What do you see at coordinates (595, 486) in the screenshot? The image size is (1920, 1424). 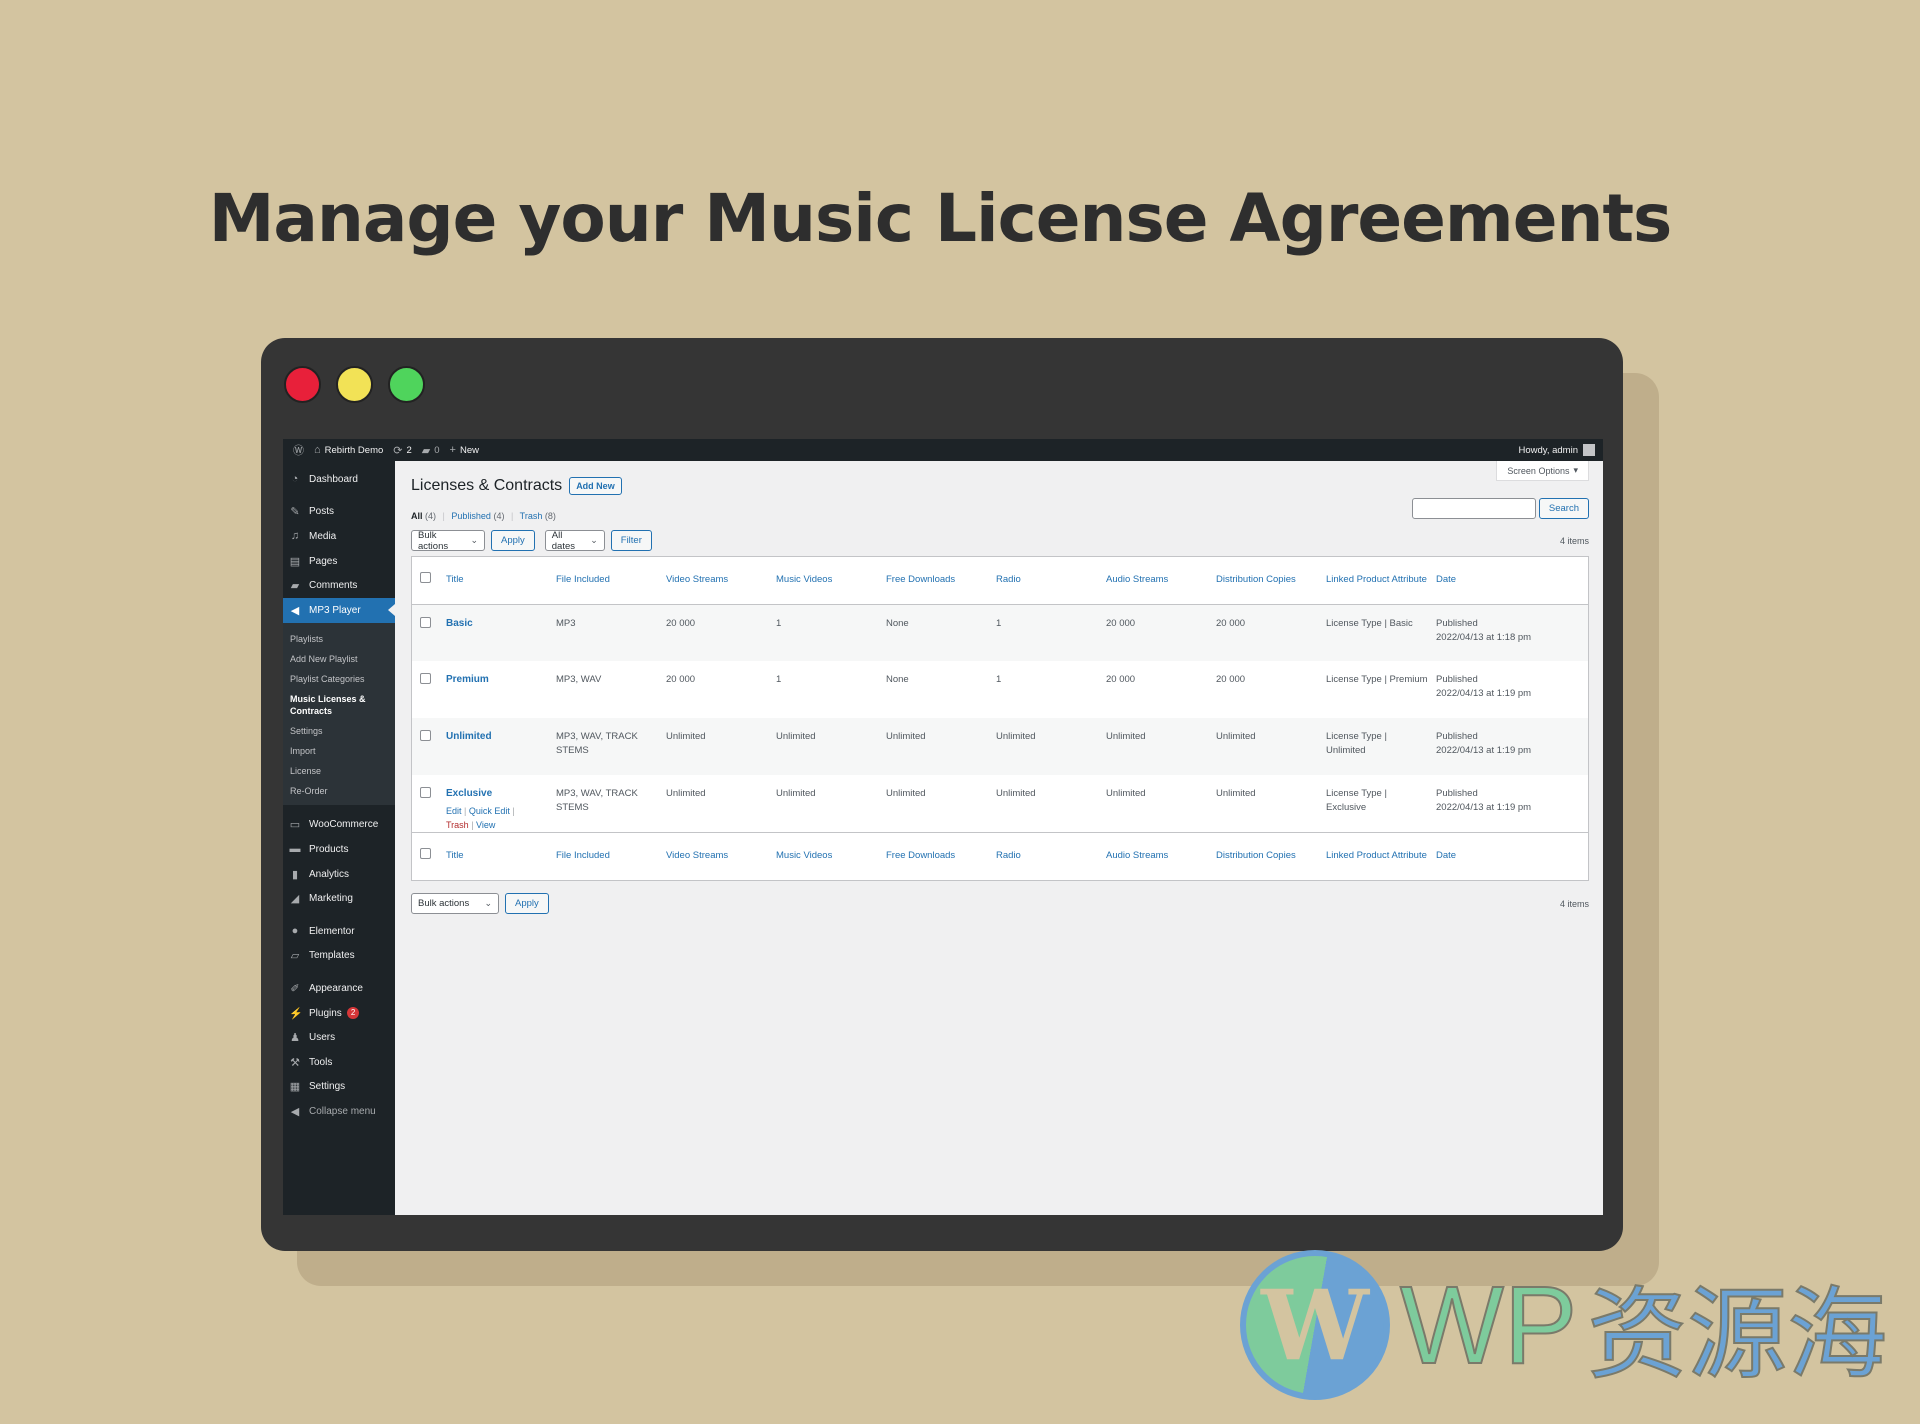 I see `add-new-button: Add New` at bounding box center [595, 486].